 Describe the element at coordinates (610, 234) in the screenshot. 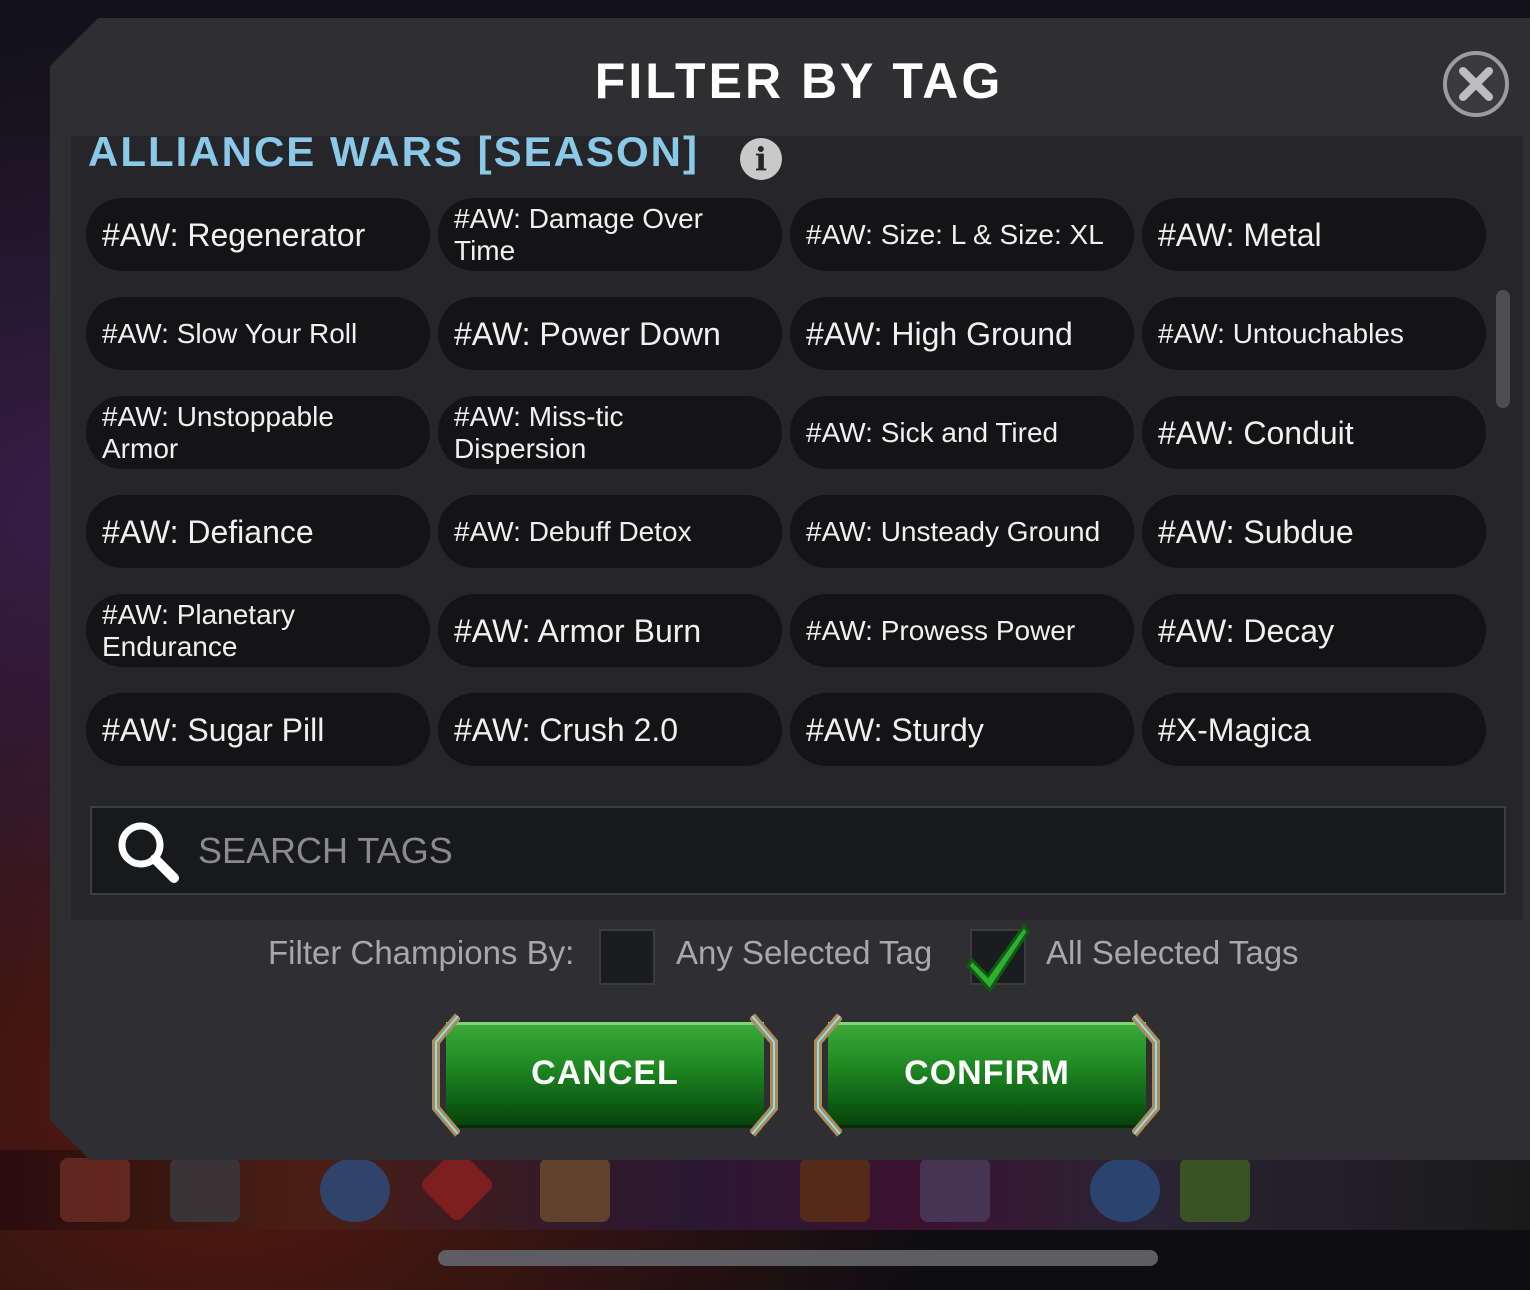

I see `tag-pill: #AW: Damage Over Time` at that location.